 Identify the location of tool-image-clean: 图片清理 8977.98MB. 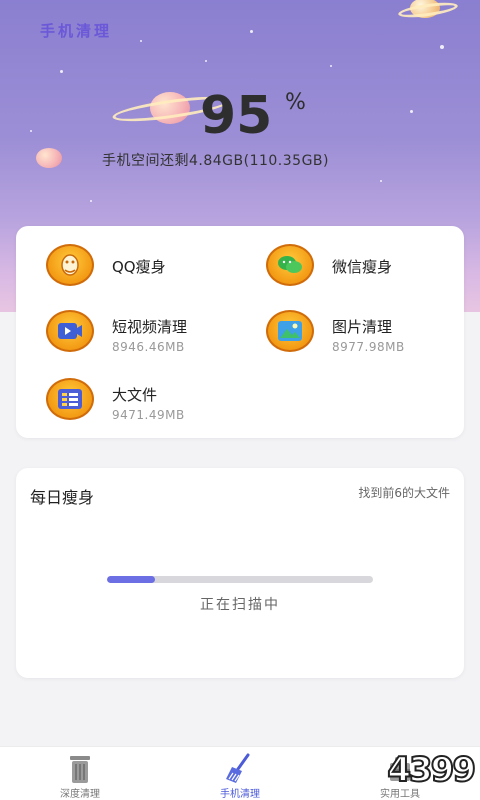
(361, 334).